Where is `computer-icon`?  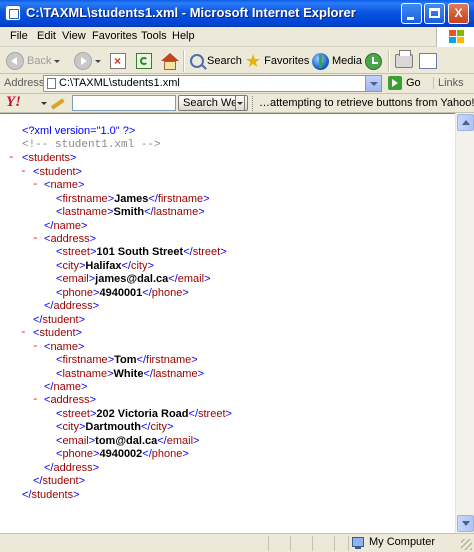 computer-icon is located at coordinates (358, 543).